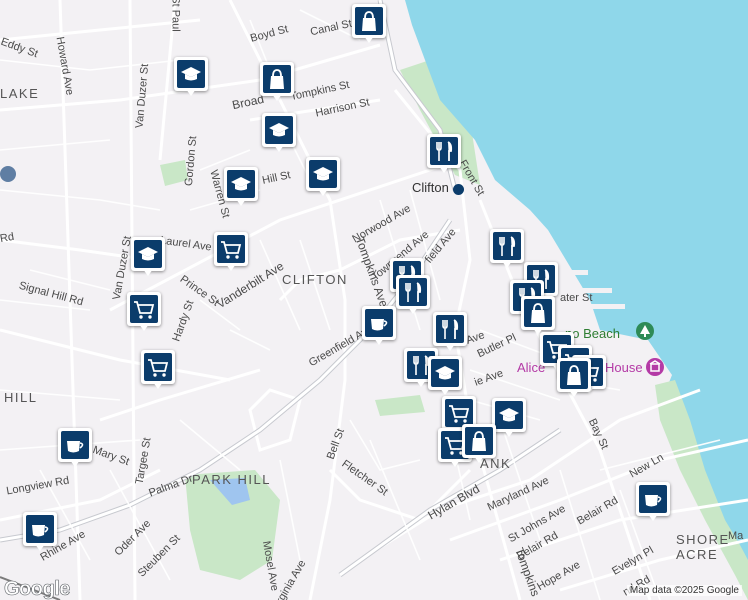  What do you see at coordinates (624, 367) in the screenshot?
I see `poi-label: House` at bounding box center [624, 367].